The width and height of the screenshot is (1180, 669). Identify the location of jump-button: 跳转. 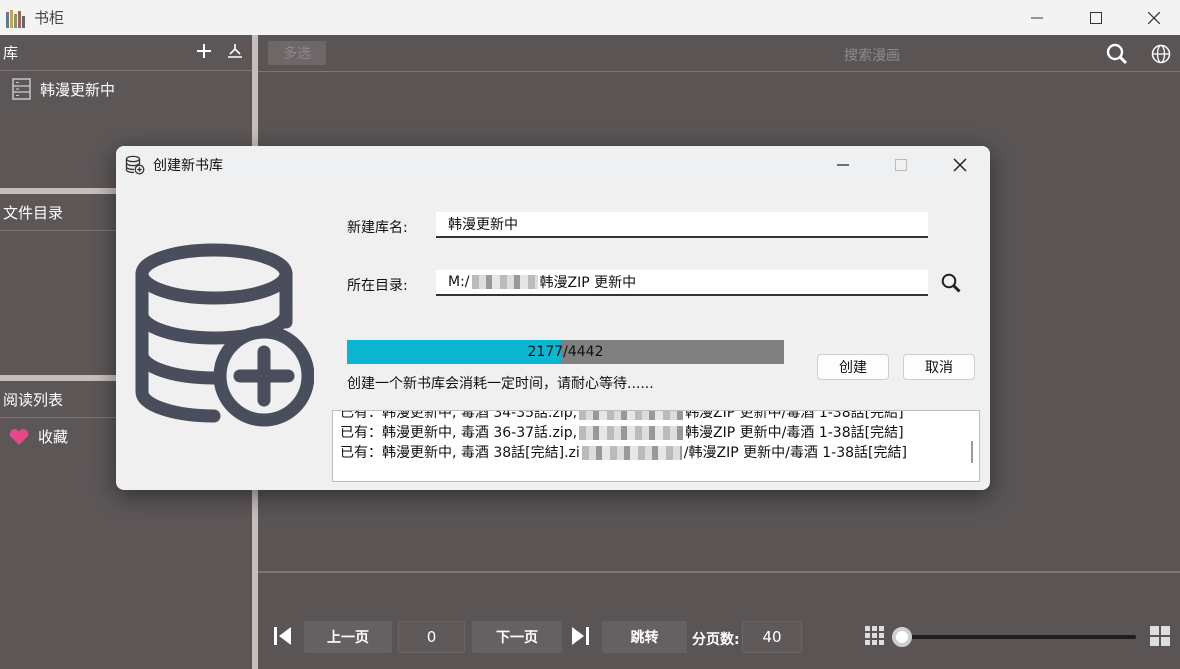
(644, 637).